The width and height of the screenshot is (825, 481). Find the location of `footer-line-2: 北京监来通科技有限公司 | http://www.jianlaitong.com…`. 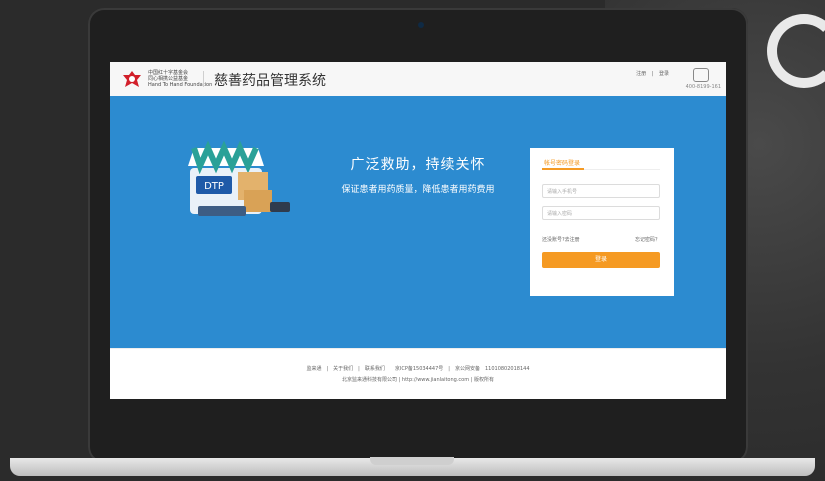

footer-line-2: 北京监来通科技有限公司 | http://www.jianlaitong.com… is located at coordinates (418, 380).